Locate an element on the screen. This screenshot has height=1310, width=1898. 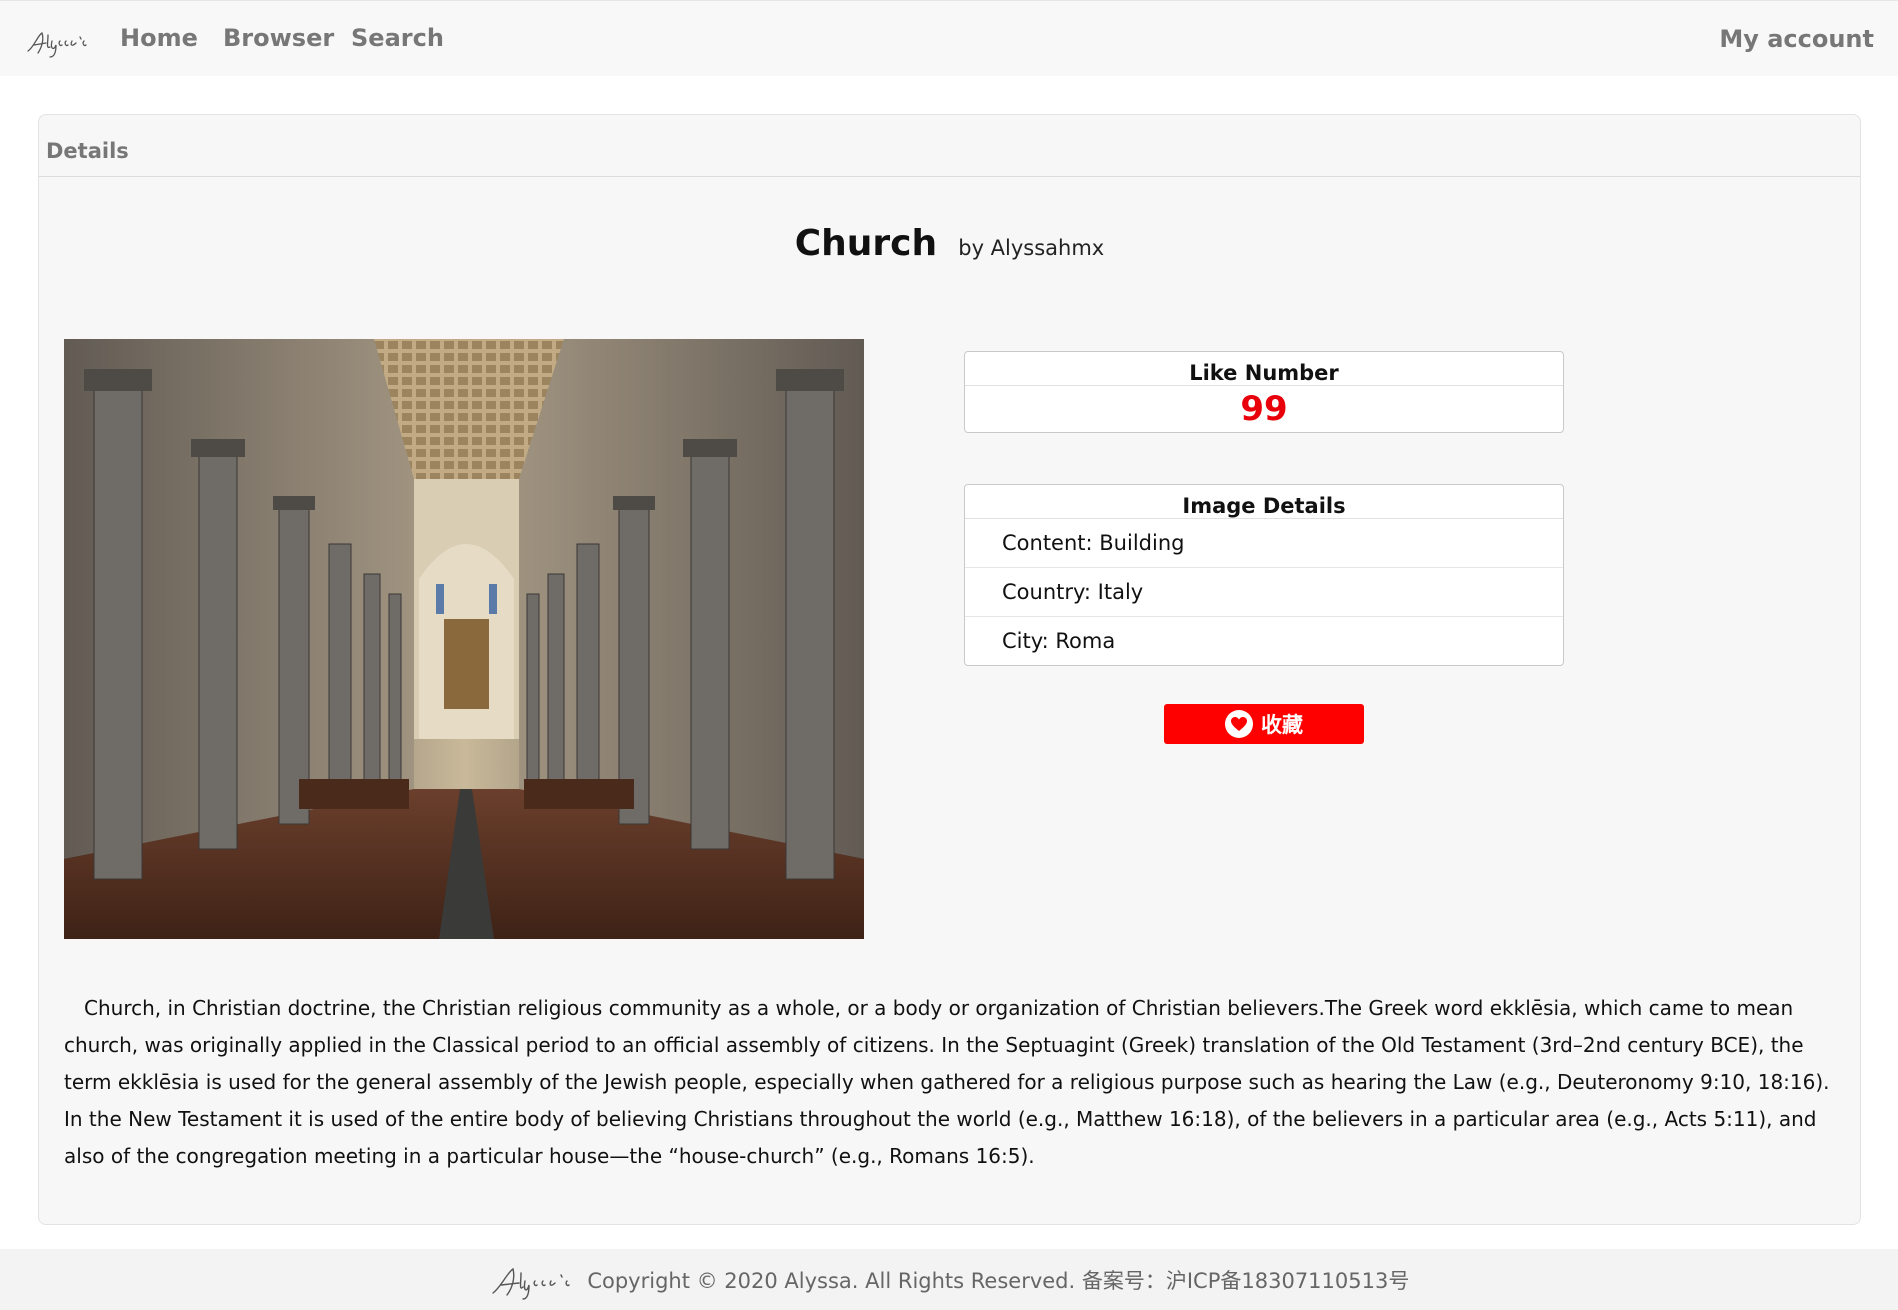
brand-logo is located at coordinates (56, 43).